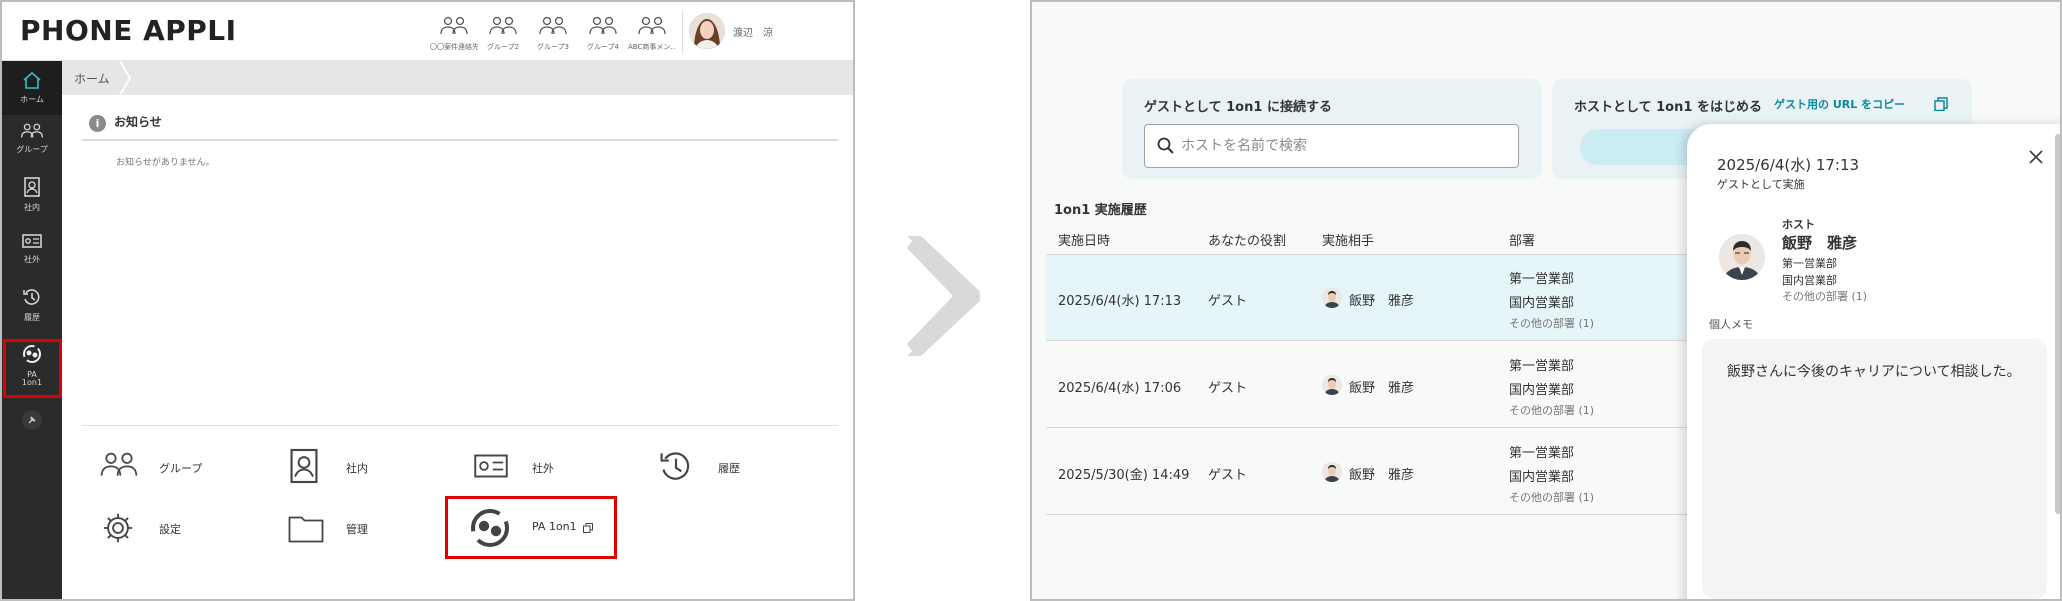 The height and width of the screenshot is (601, 2062). I want to click on header-group-label: グループ2, so click(503, 47).